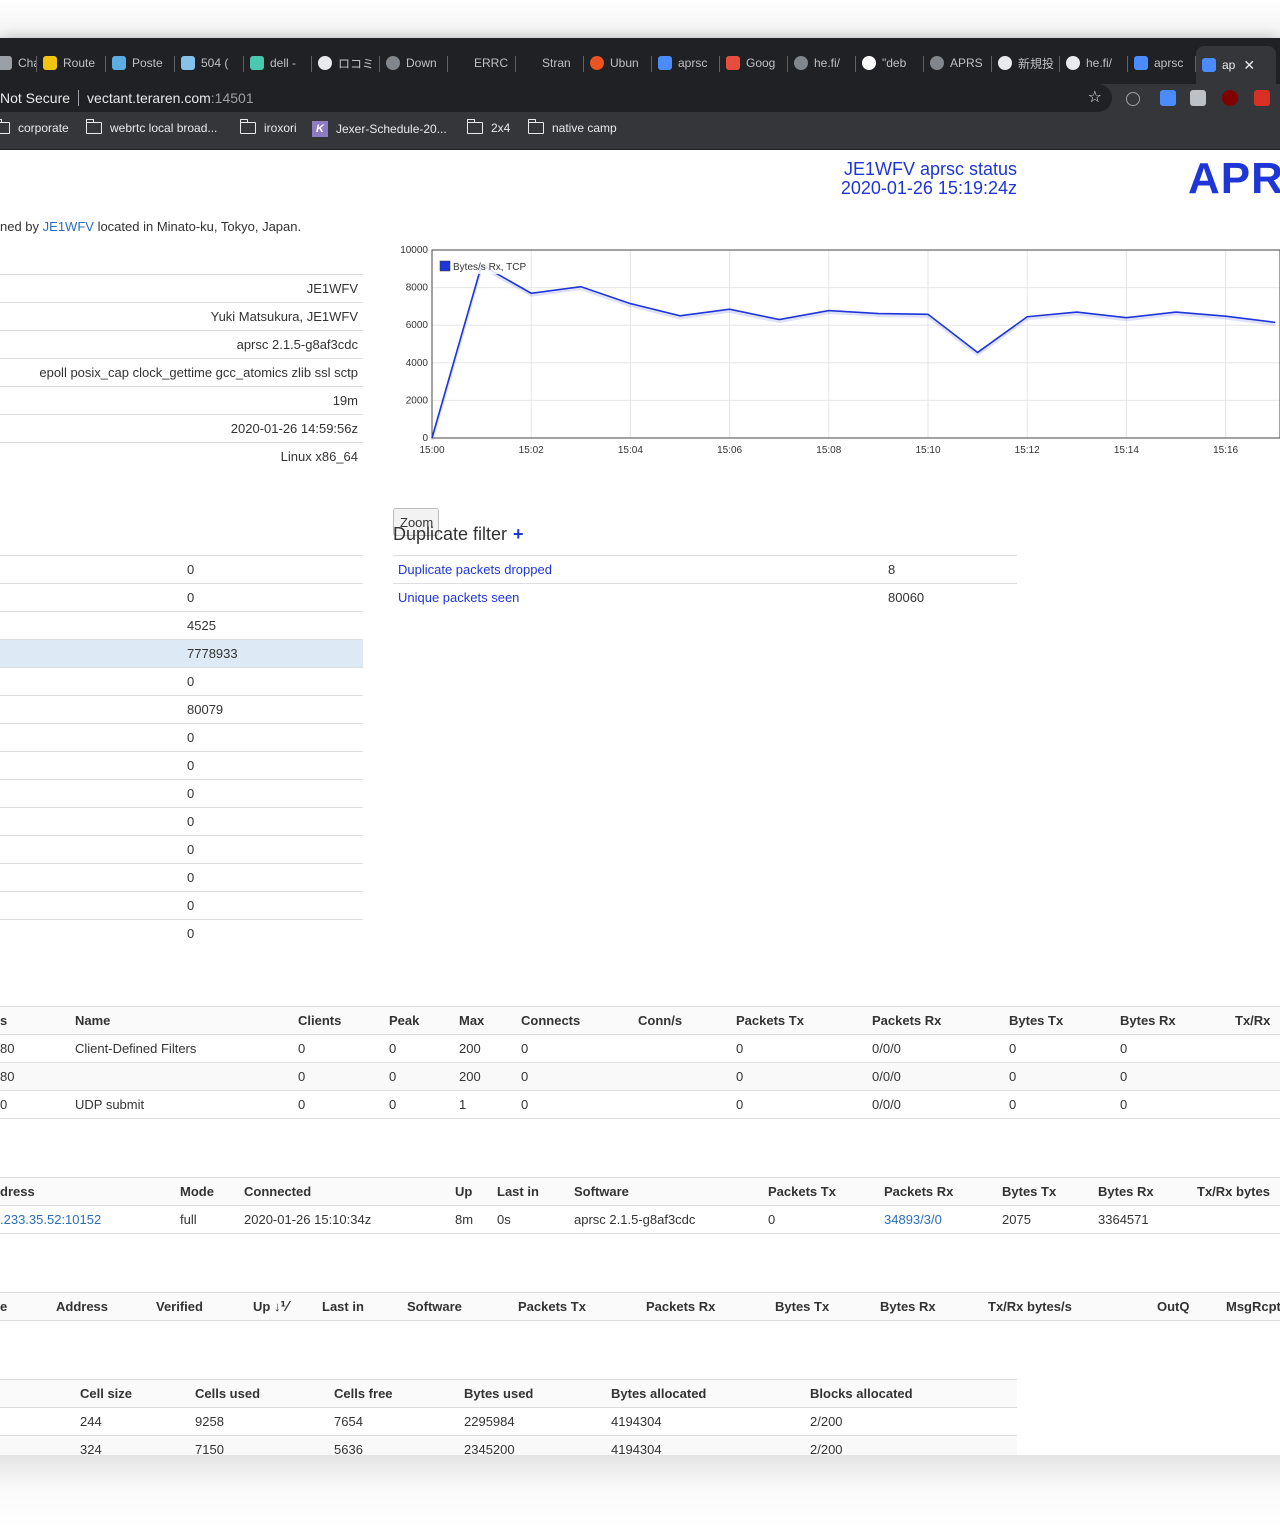 The image size is (1280, 1529). Describe the element at coordinates (278, 63) in the screenshot. I see `tab-4: dell -` at that location.